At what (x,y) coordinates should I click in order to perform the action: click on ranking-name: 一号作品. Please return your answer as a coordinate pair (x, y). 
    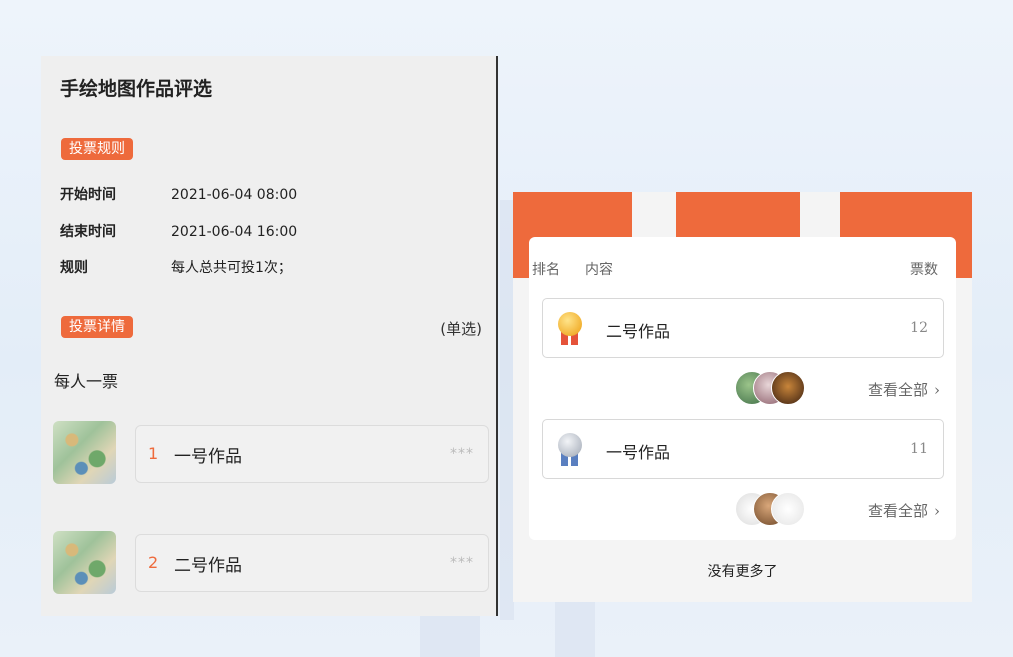
    Looking at the image, I should click on (638, 452).